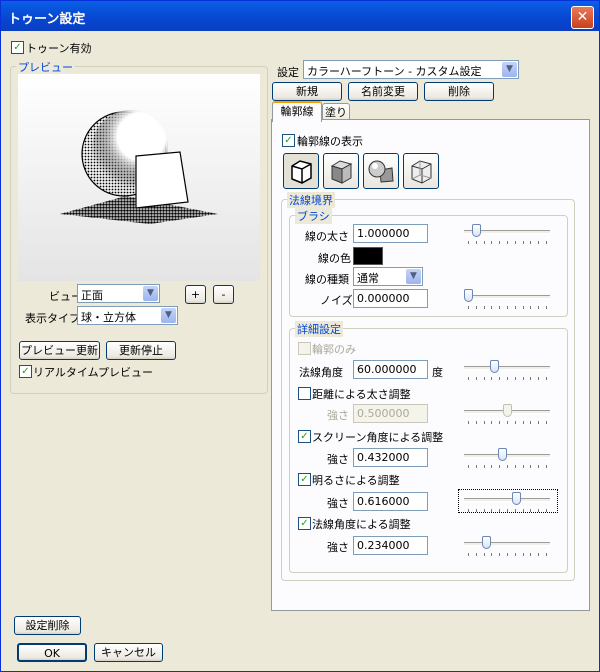  What do you see at coordinates (195, 294) in the screenshot?
I see `zoom-in-button: +` at bounding box center [195, 294].